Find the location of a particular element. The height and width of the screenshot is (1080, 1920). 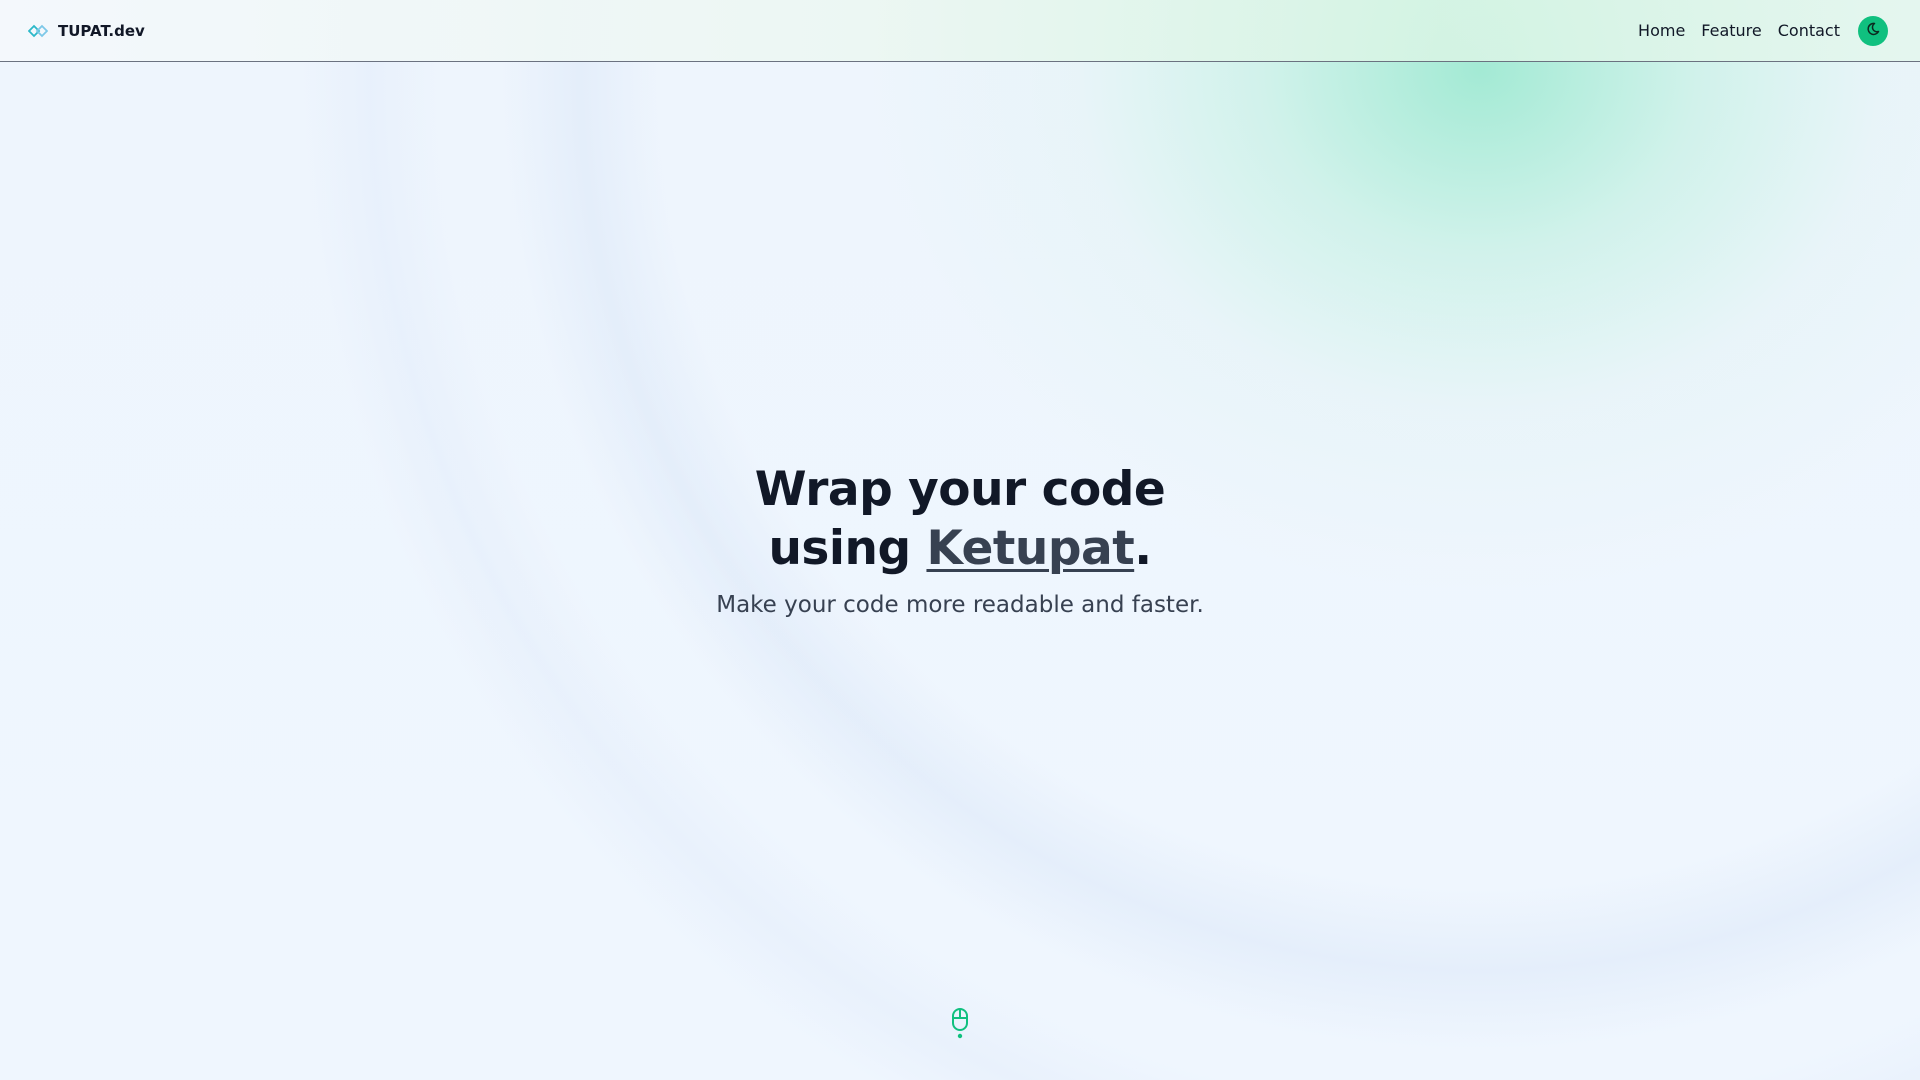

nav-home-link: Home is located at coordinates (1661, 30).